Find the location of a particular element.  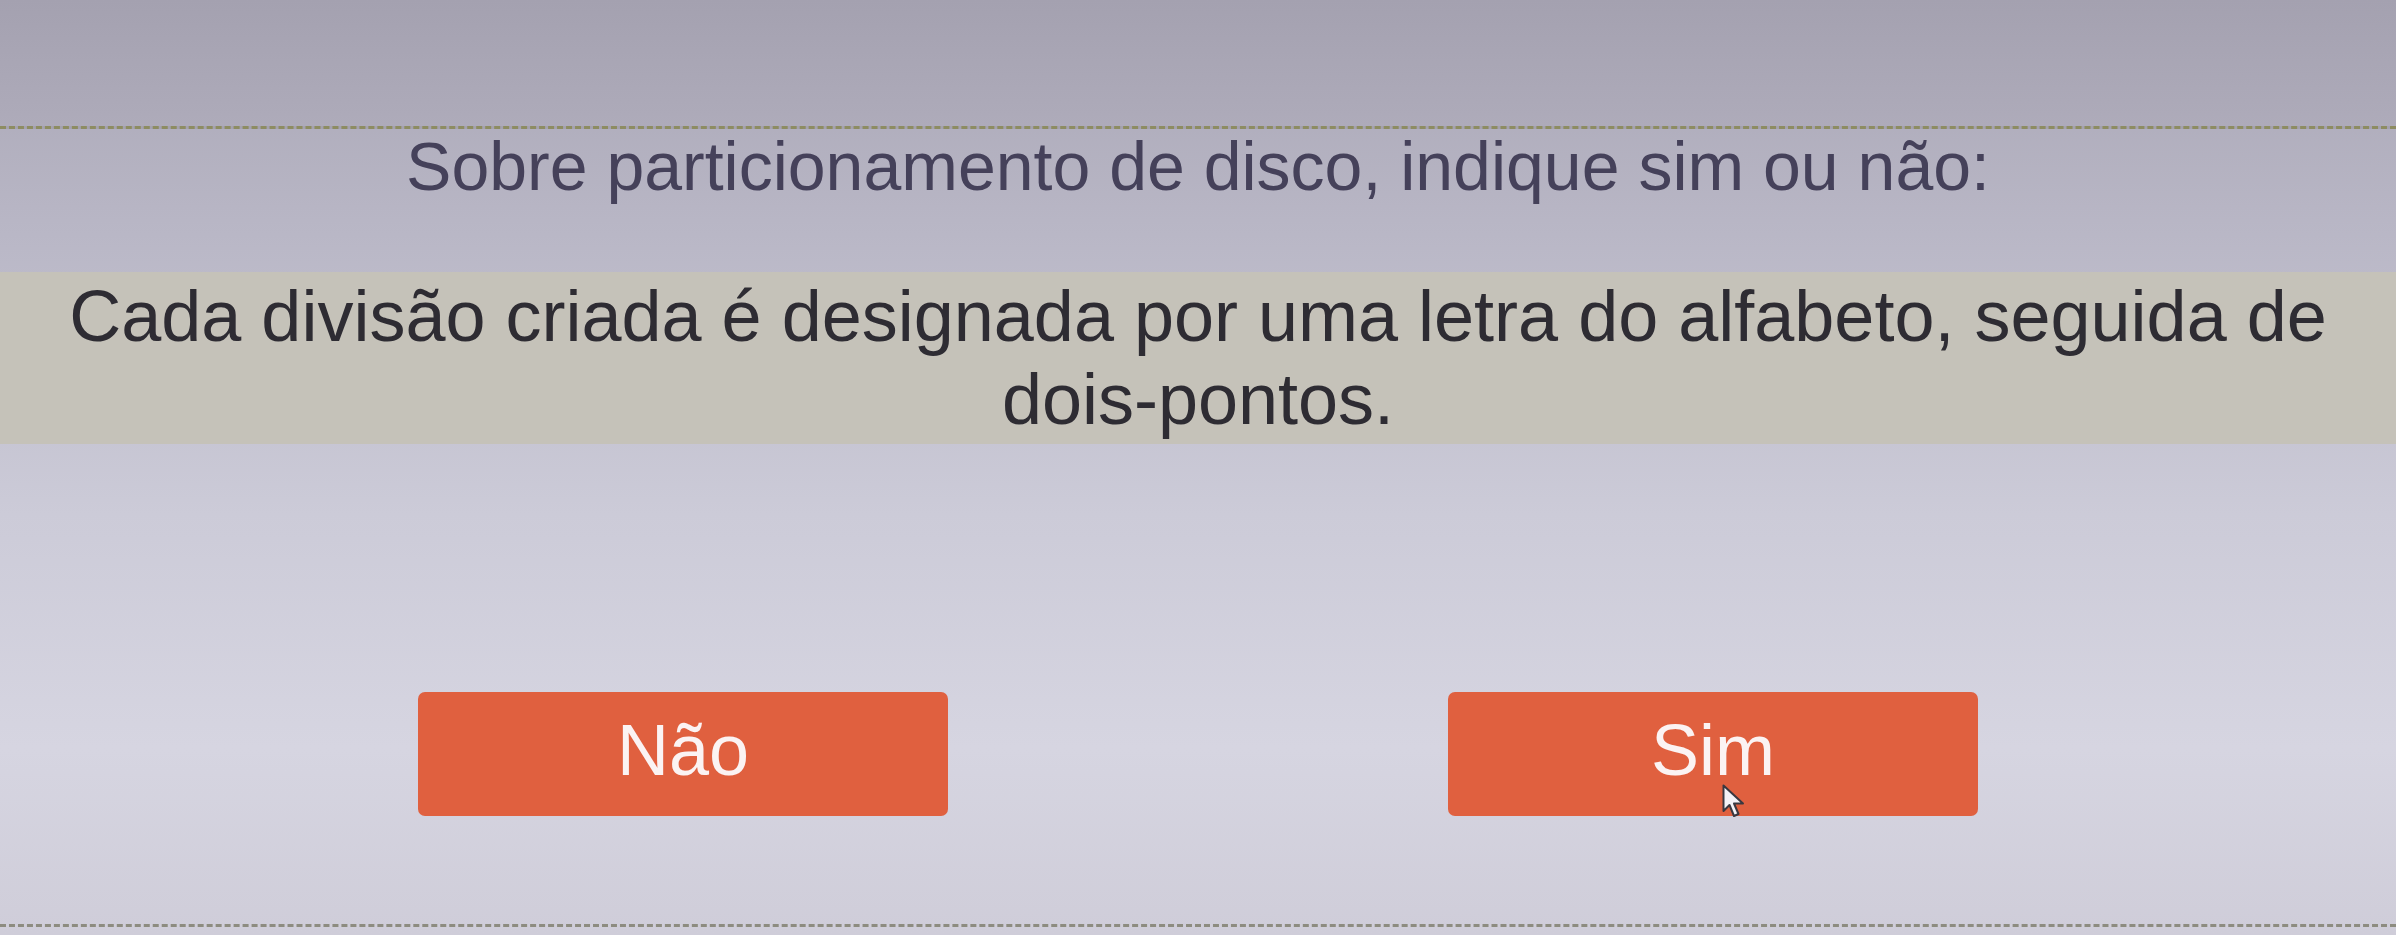

mouse-pointer-icon is located at coordinates (1734, 801).